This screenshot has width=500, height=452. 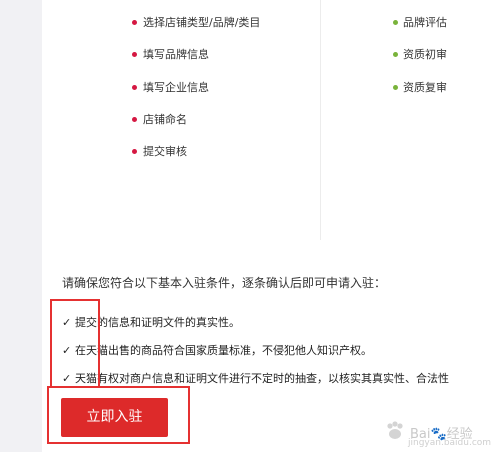 I want to click on step-submit-review: 提交审核, so click(x=165, y=151).